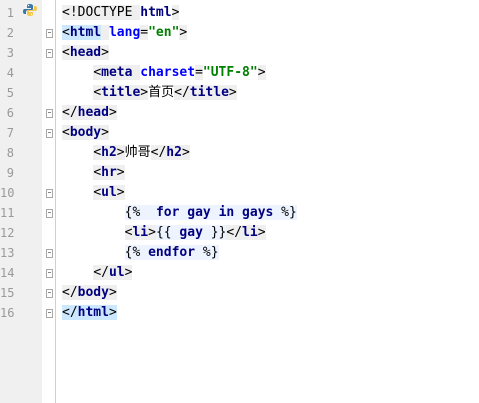  Describe the element at coordinates (93, 112) in the screenshot. I see `code-token: head` at that location.